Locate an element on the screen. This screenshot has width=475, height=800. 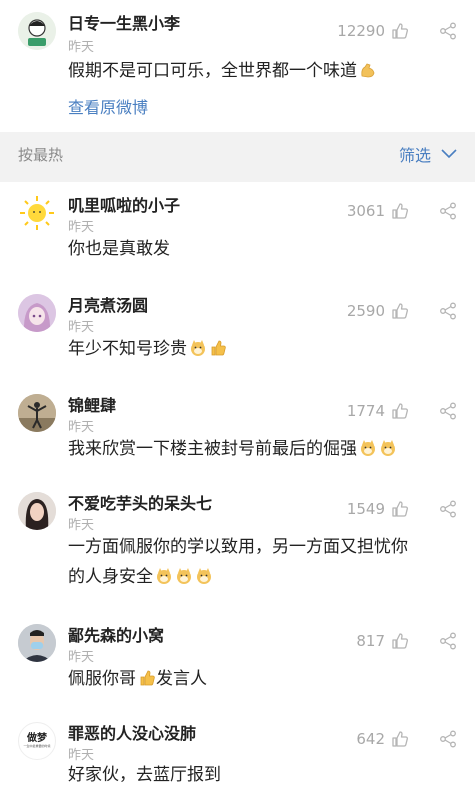
woman-avatar-icon is located at coordinates (37, 511).